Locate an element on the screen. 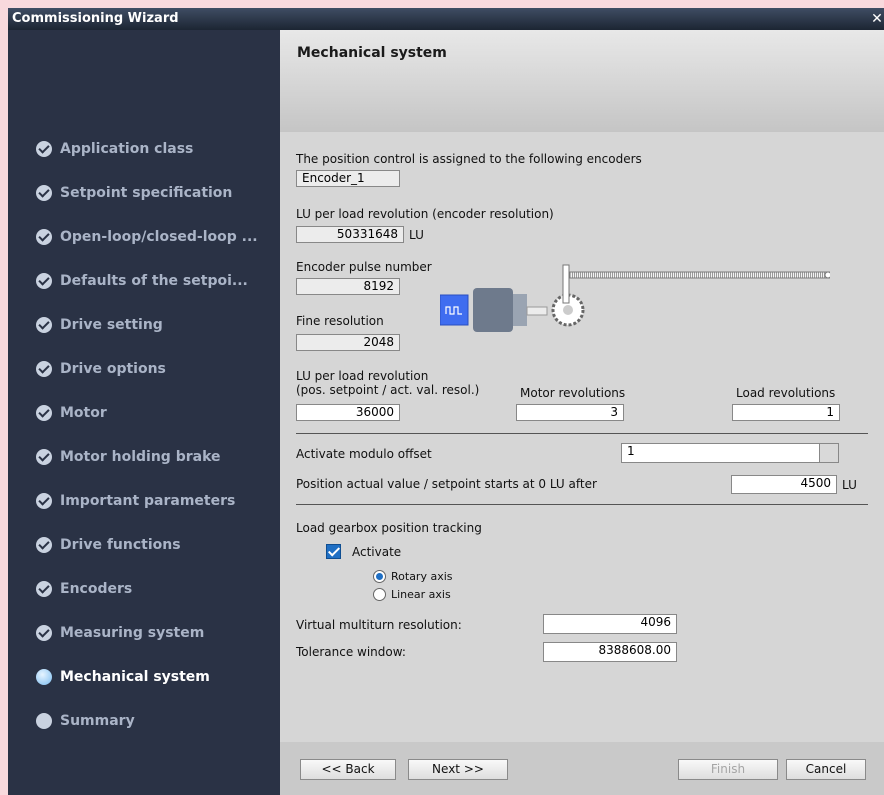 The width and height of the screenshot is (884, 795). load-revolutions-field: 1 is located at coordinates (786, 412).